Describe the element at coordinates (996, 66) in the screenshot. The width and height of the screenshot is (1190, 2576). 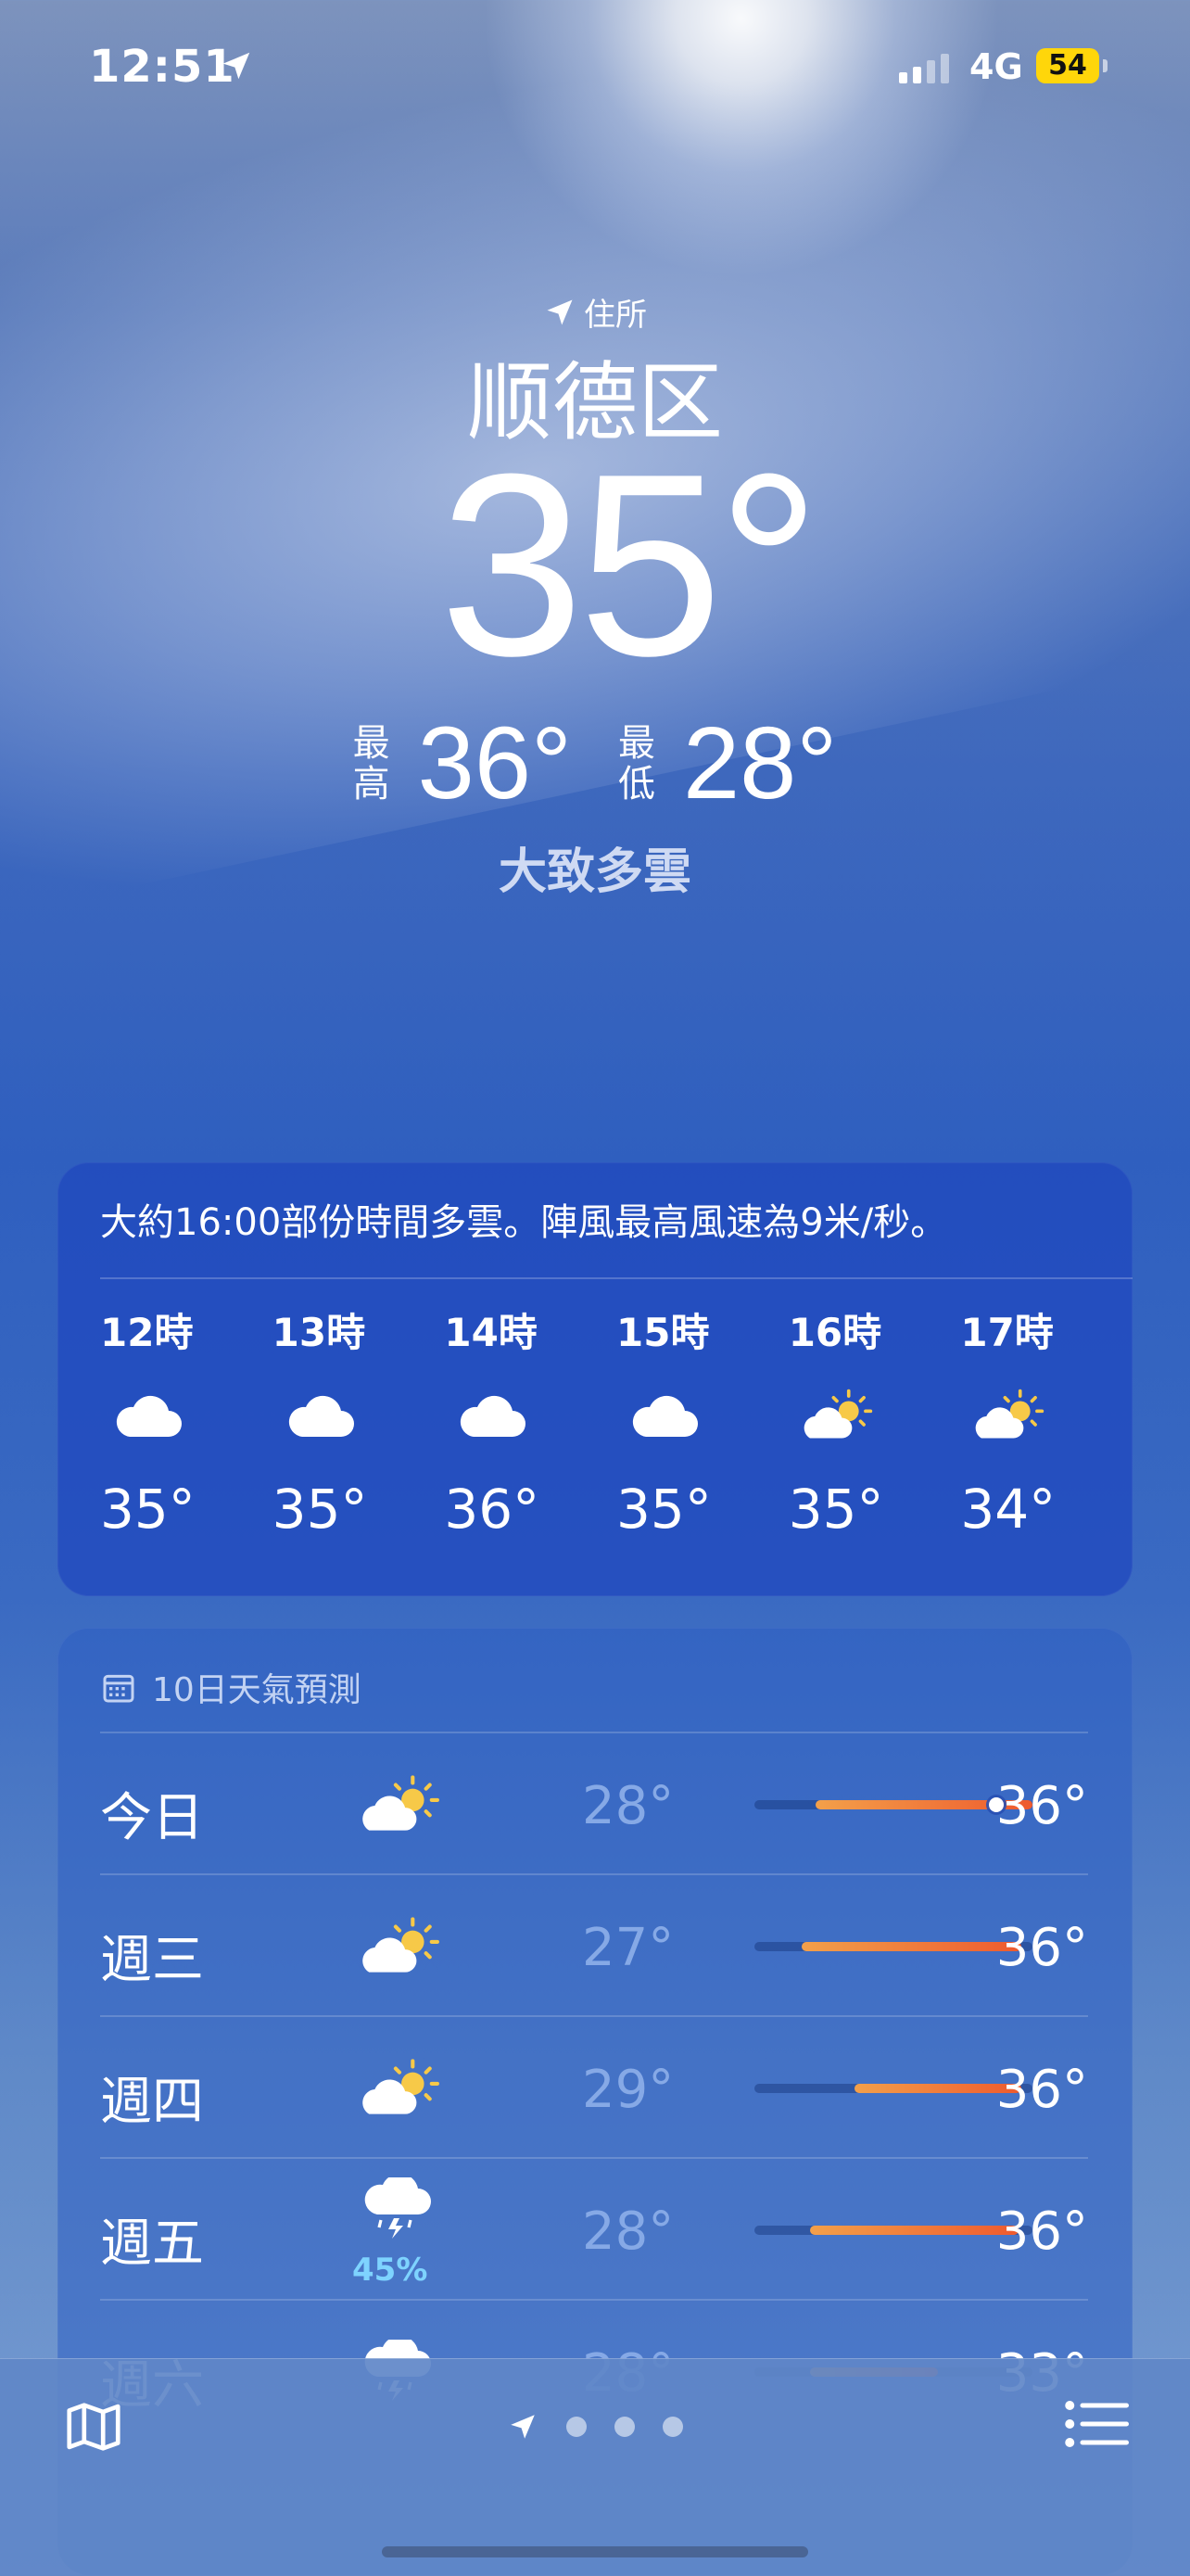
I see `network-type: 4G` at that location.